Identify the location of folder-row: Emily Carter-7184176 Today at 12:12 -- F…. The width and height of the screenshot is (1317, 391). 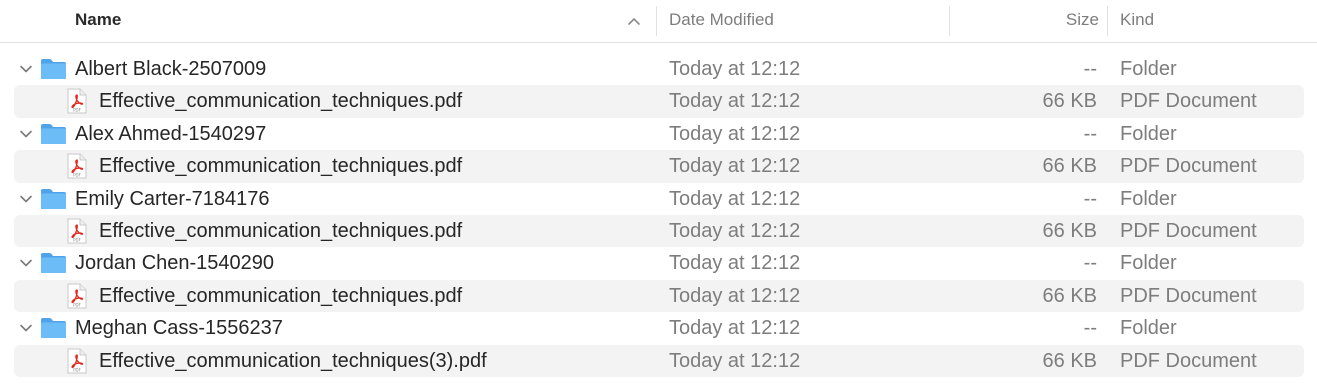
(658, 199).